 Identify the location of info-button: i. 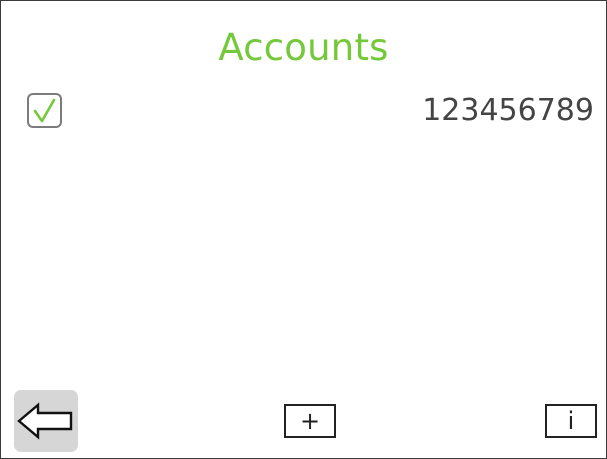
(571, 421).